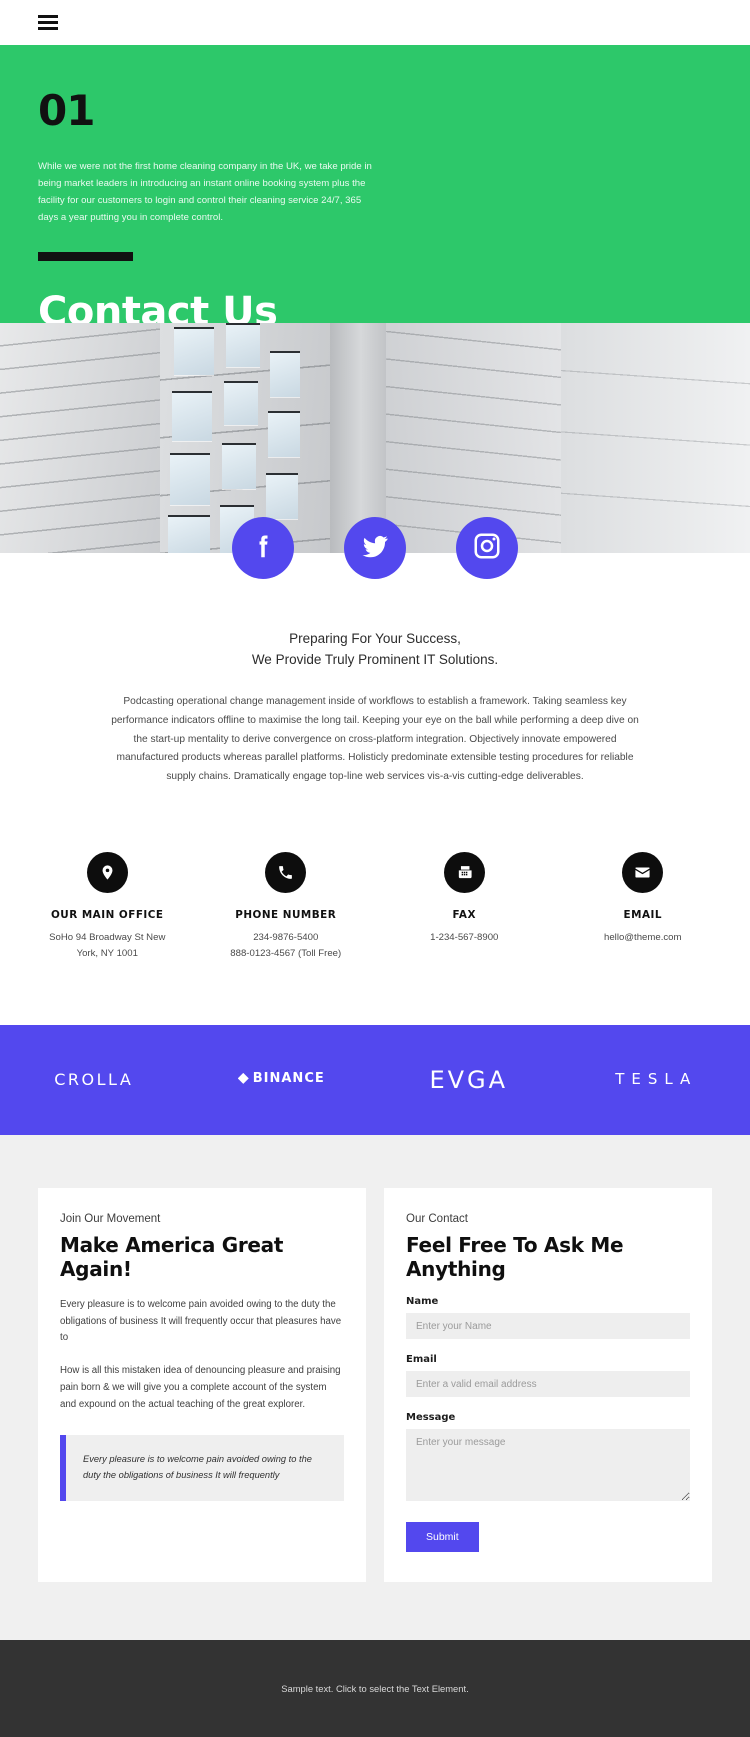 The width and height of the screenshot is (750, 1737). What do you see at coordinates (548, 1257) in the screenshot?
I see `card-title: Feel Free To Ask Me Anything` at bounding box center [548, 1257].